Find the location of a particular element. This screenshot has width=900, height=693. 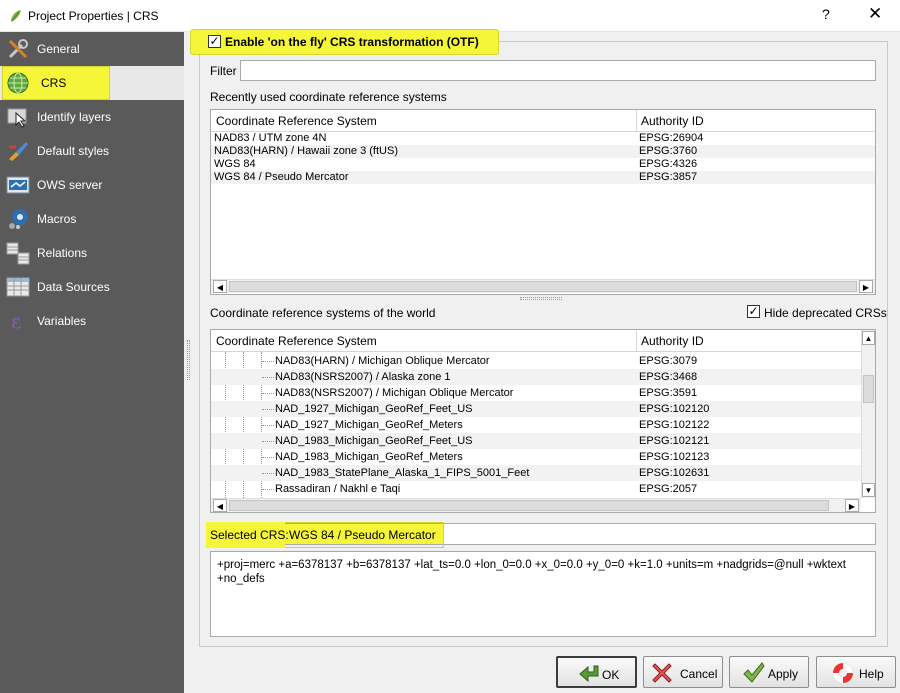

crs-name-cell: NAD_1927_Michigan_GeoRef_Meters is located at coordinates (369, 425).